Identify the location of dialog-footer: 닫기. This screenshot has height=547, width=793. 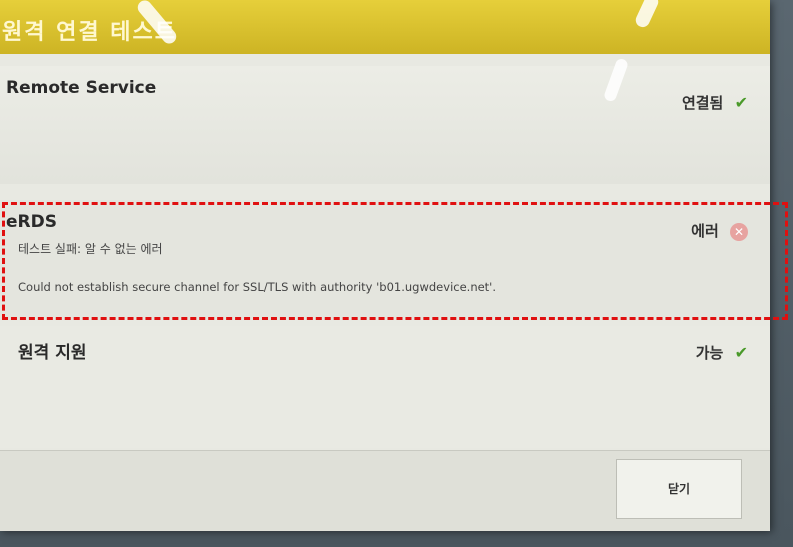
(385, 490).